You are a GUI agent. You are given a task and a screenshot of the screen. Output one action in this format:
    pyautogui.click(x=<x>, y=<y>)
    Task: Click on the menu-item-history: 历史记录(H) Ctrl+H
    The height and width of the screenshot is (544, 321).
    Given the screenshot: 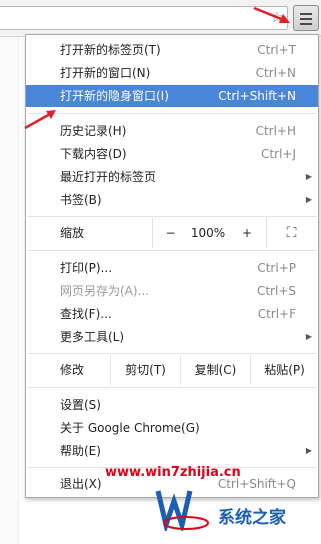 What is the action you would take?
    pyautogui.click(x=172, y=131)
    